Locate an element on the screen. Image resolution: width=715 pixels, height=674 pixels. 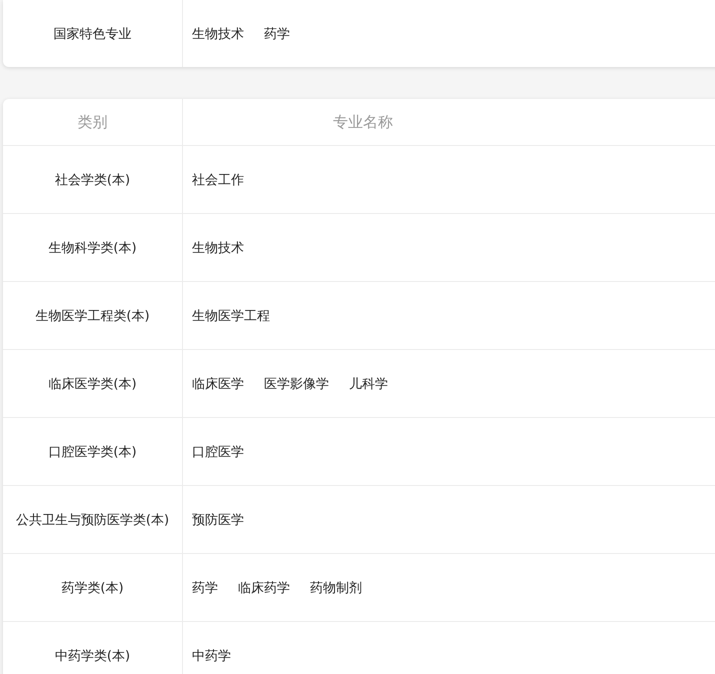
category-cell-text: 药学类(本) is located at coordinates (92, 588).